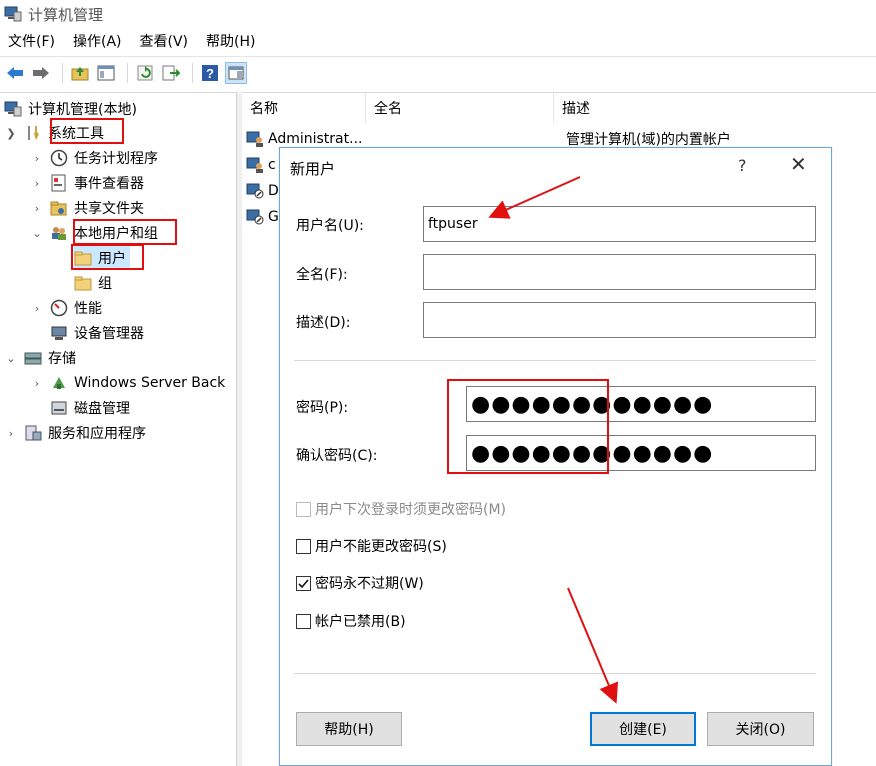  I want to click on tree-item-groups: 组, so click(93, 283).